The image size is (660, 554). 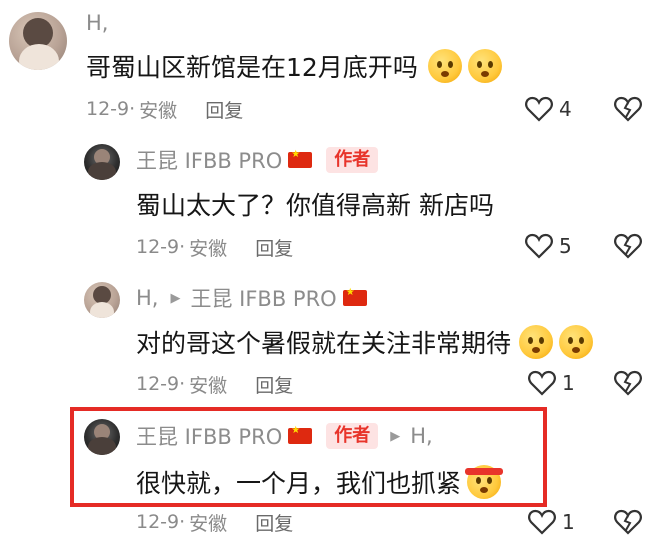 I want to click on username: H, ▶ 王昆 IFBB PRO, so click(x=251, y=298).